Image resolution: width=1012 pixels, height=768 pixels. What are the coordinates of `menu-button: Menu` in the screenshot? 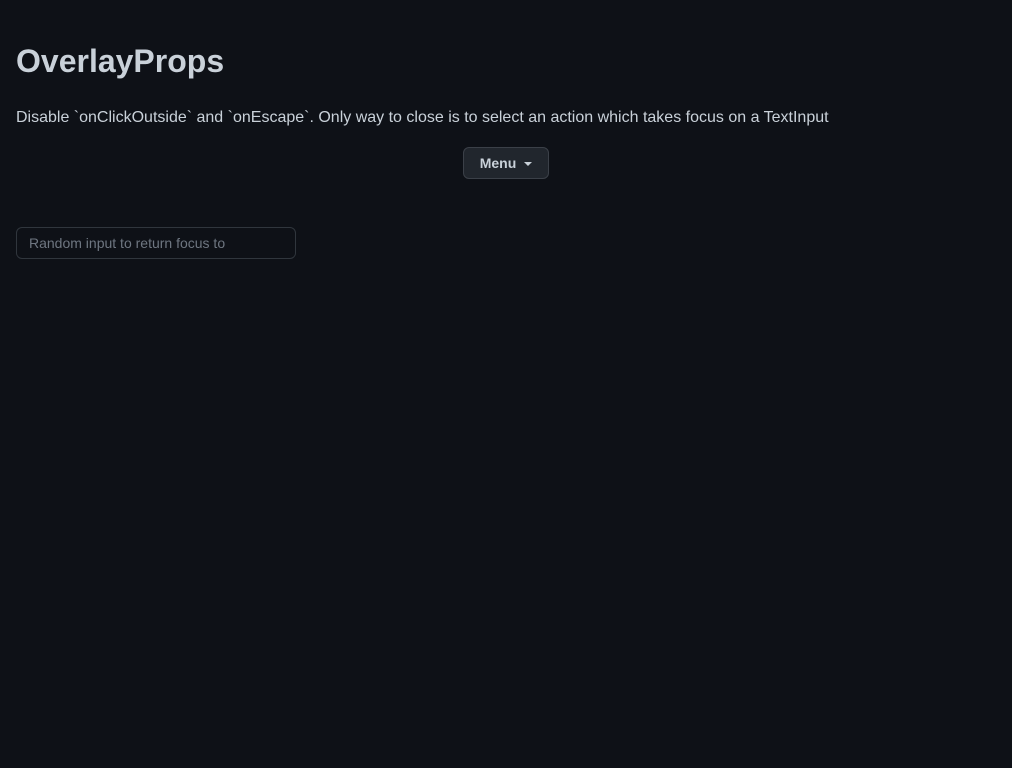 It's located at (506, 163).